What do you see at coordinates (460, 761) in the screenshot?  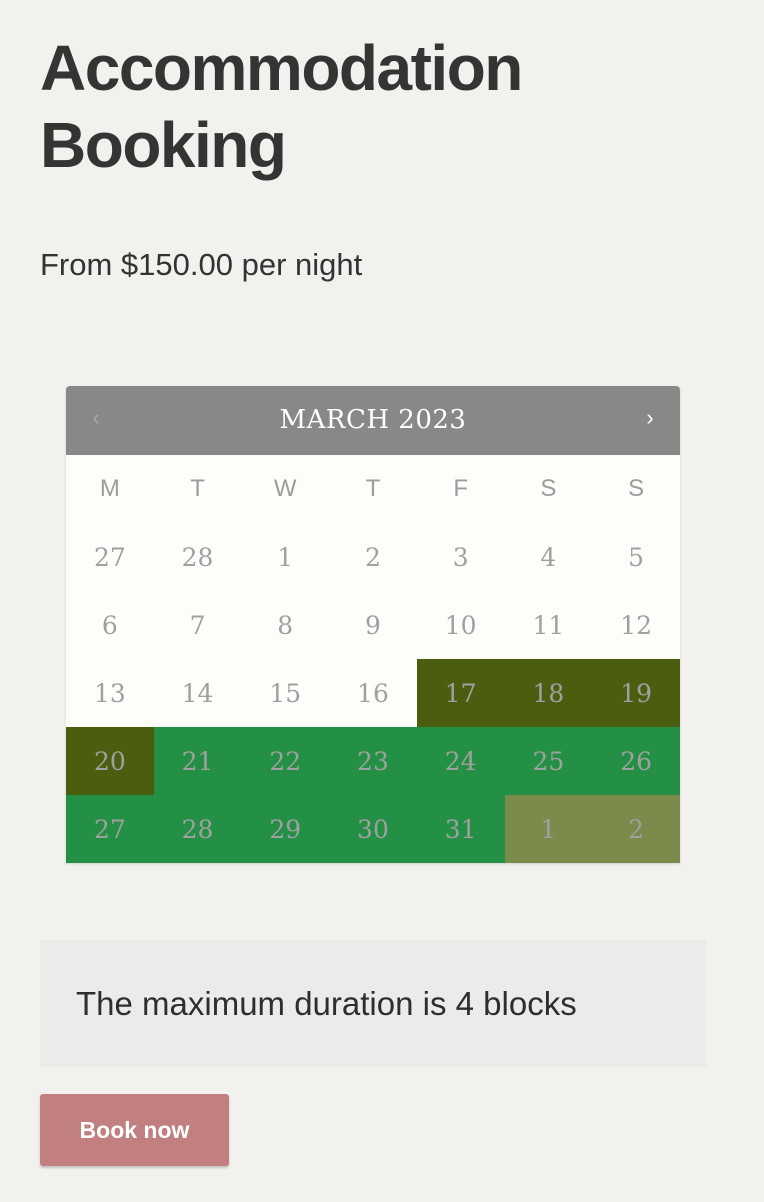 I see `calendar-day: 24` at bounding box center [460, 761].